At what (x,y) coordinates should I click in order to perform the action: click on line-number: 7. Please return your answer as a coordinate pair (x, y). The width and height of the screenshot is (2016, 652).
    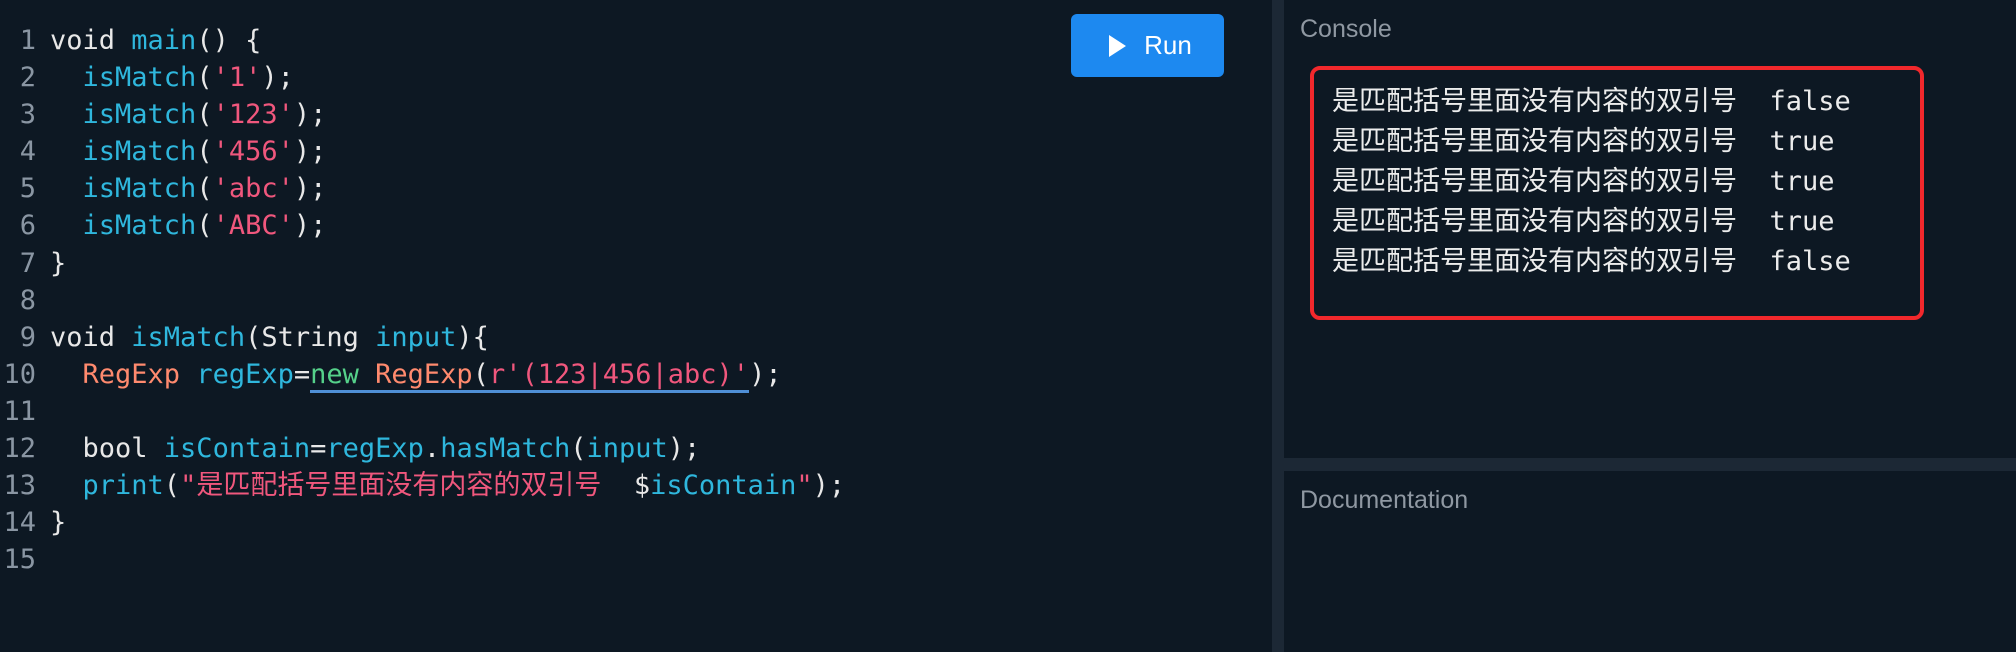
    Looking at the image, I should click on (27, 263).